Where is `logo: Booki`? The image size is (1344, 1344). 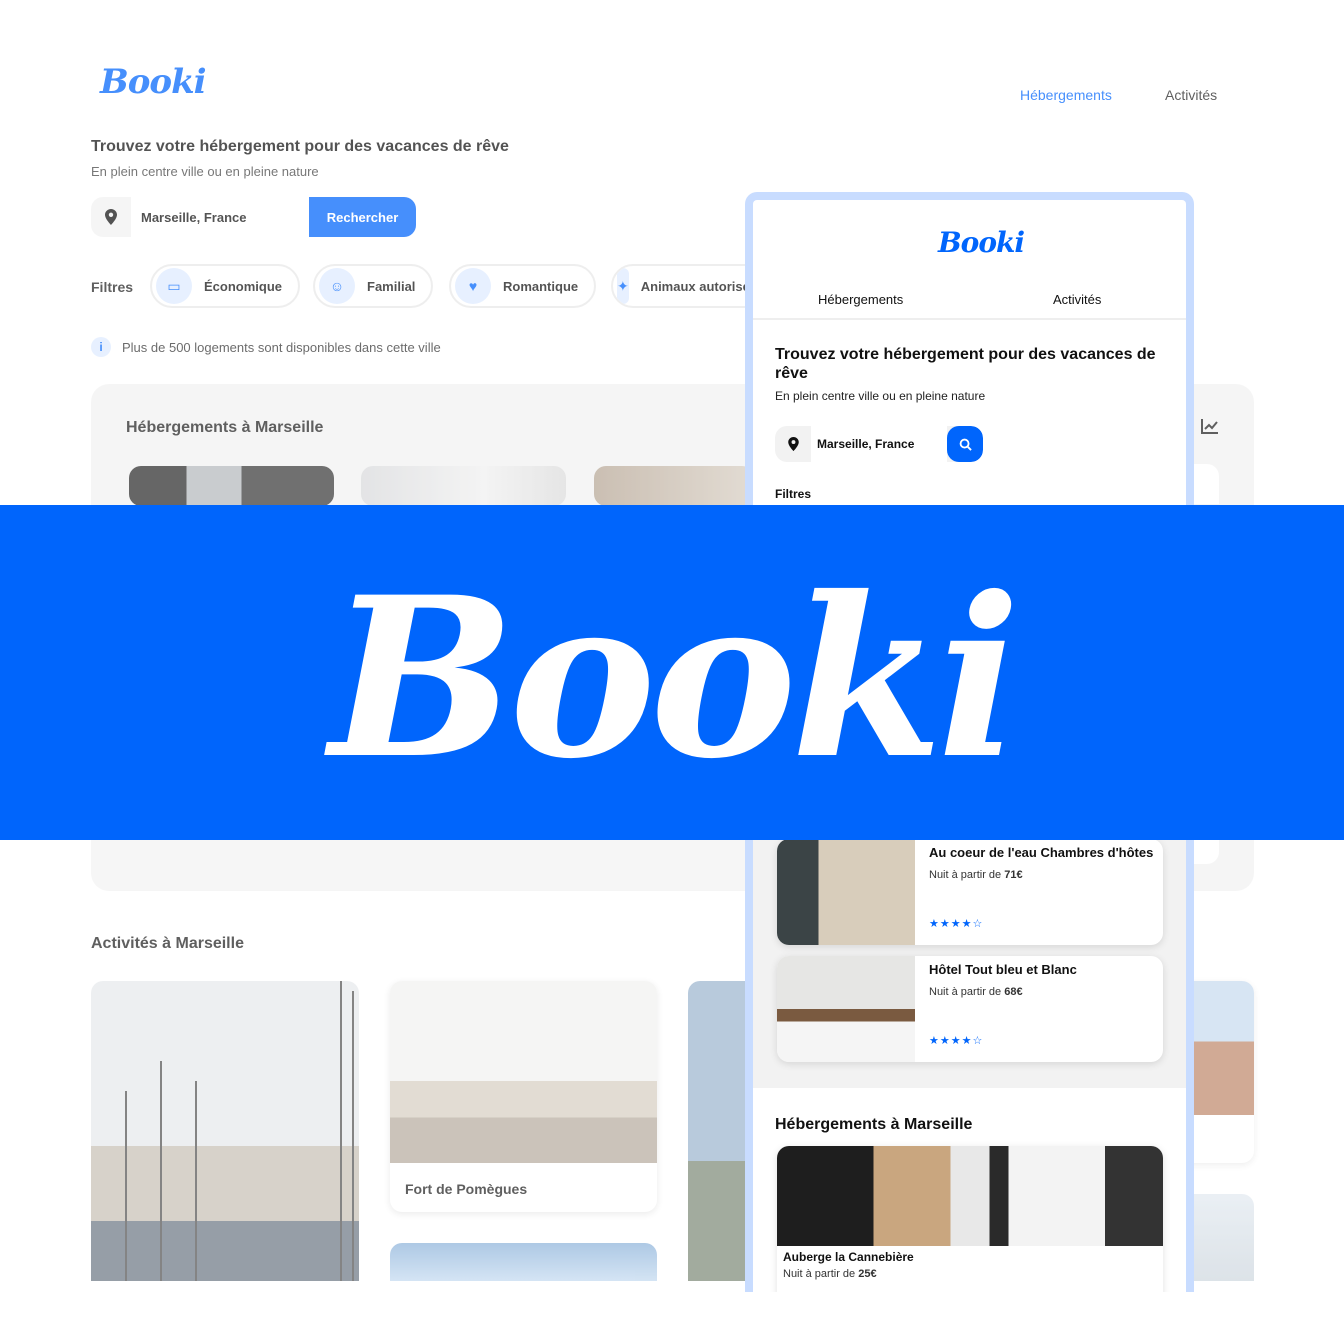 logo: Booki is located at coordinates (153, 82).